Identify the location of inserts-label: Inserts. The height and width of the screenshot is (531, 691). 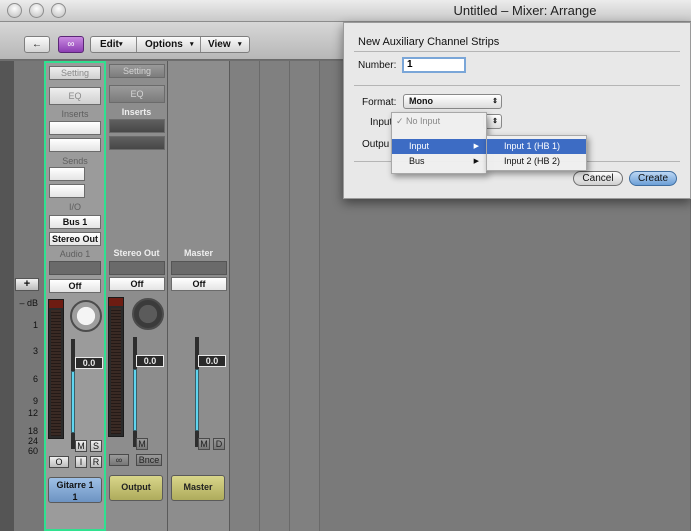
(75, 114).